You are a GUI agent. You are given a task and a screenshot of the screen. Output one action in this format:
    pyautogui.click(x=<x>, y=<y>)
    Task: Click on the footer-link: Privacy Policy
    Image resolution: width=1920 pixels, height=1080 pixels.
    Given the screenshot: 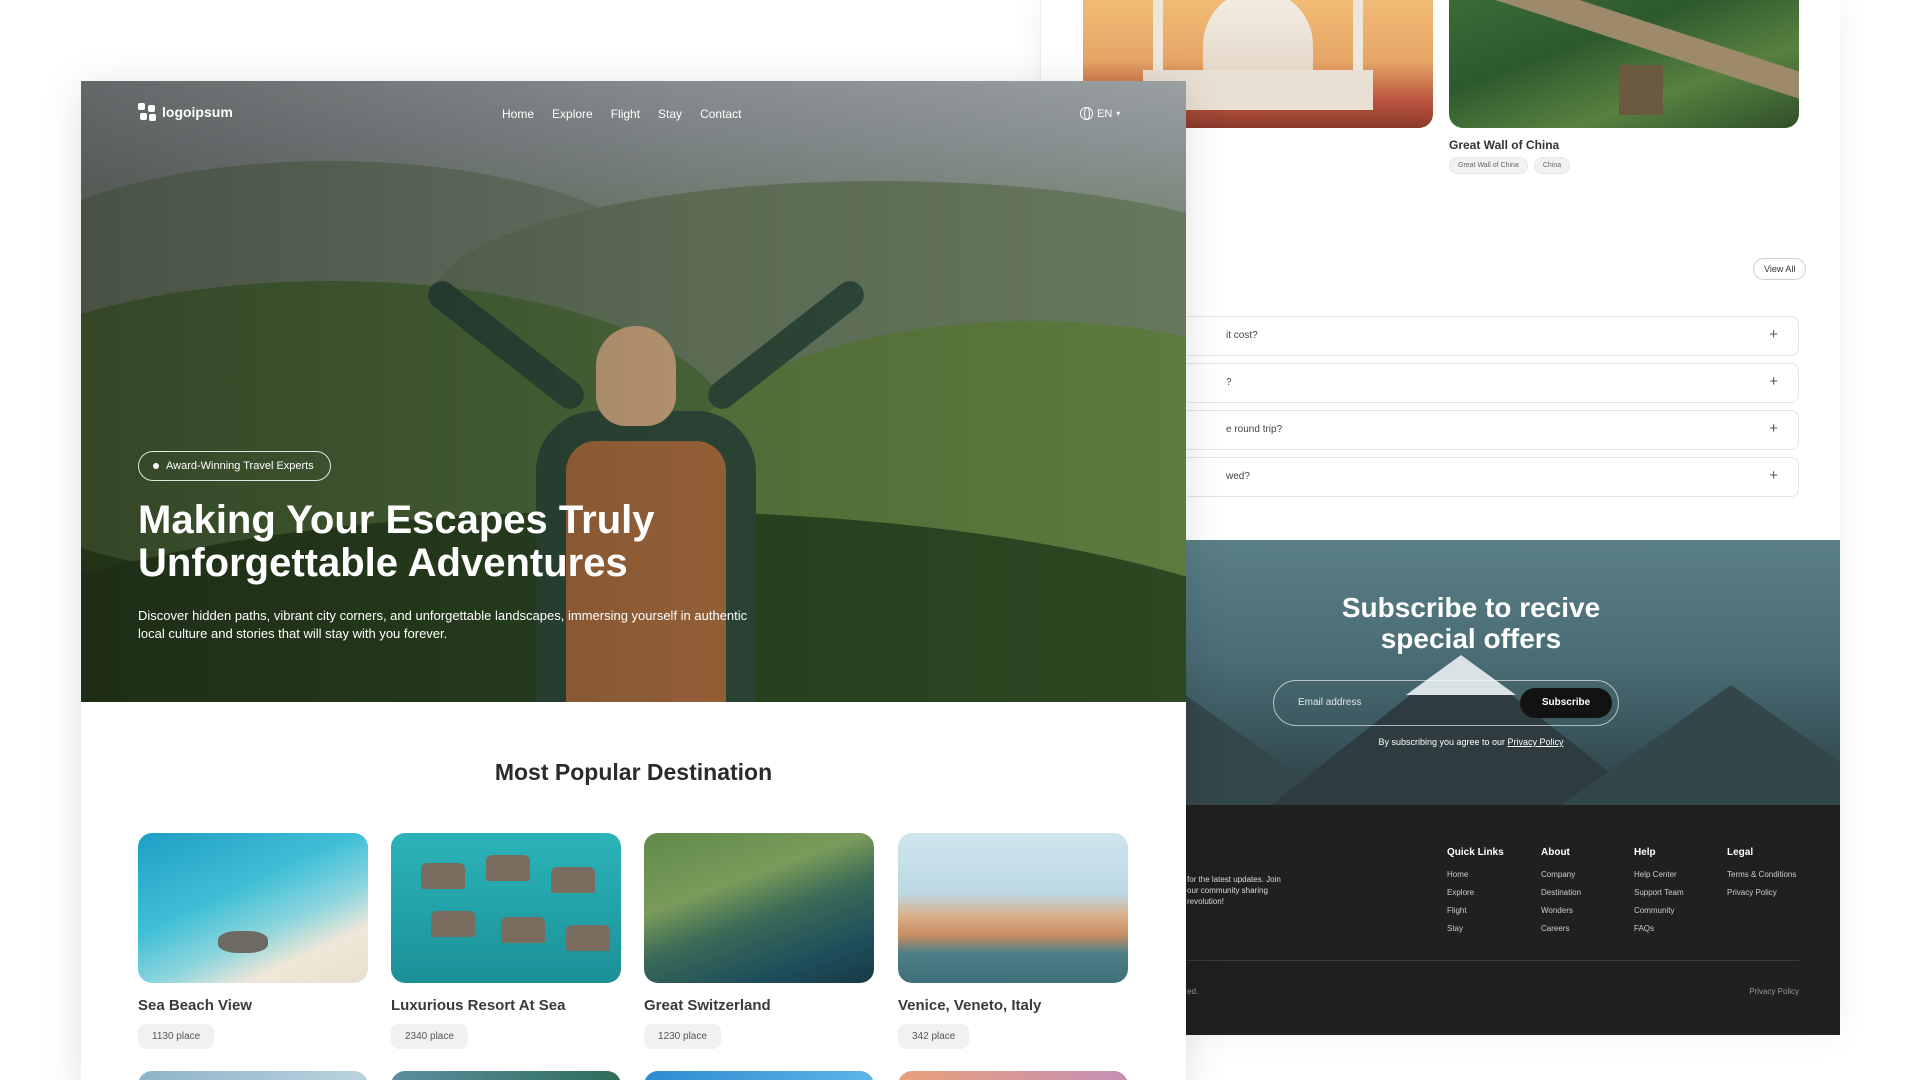 What is the action you would take?
    pyautogui.click(x=1761, y=892)
    